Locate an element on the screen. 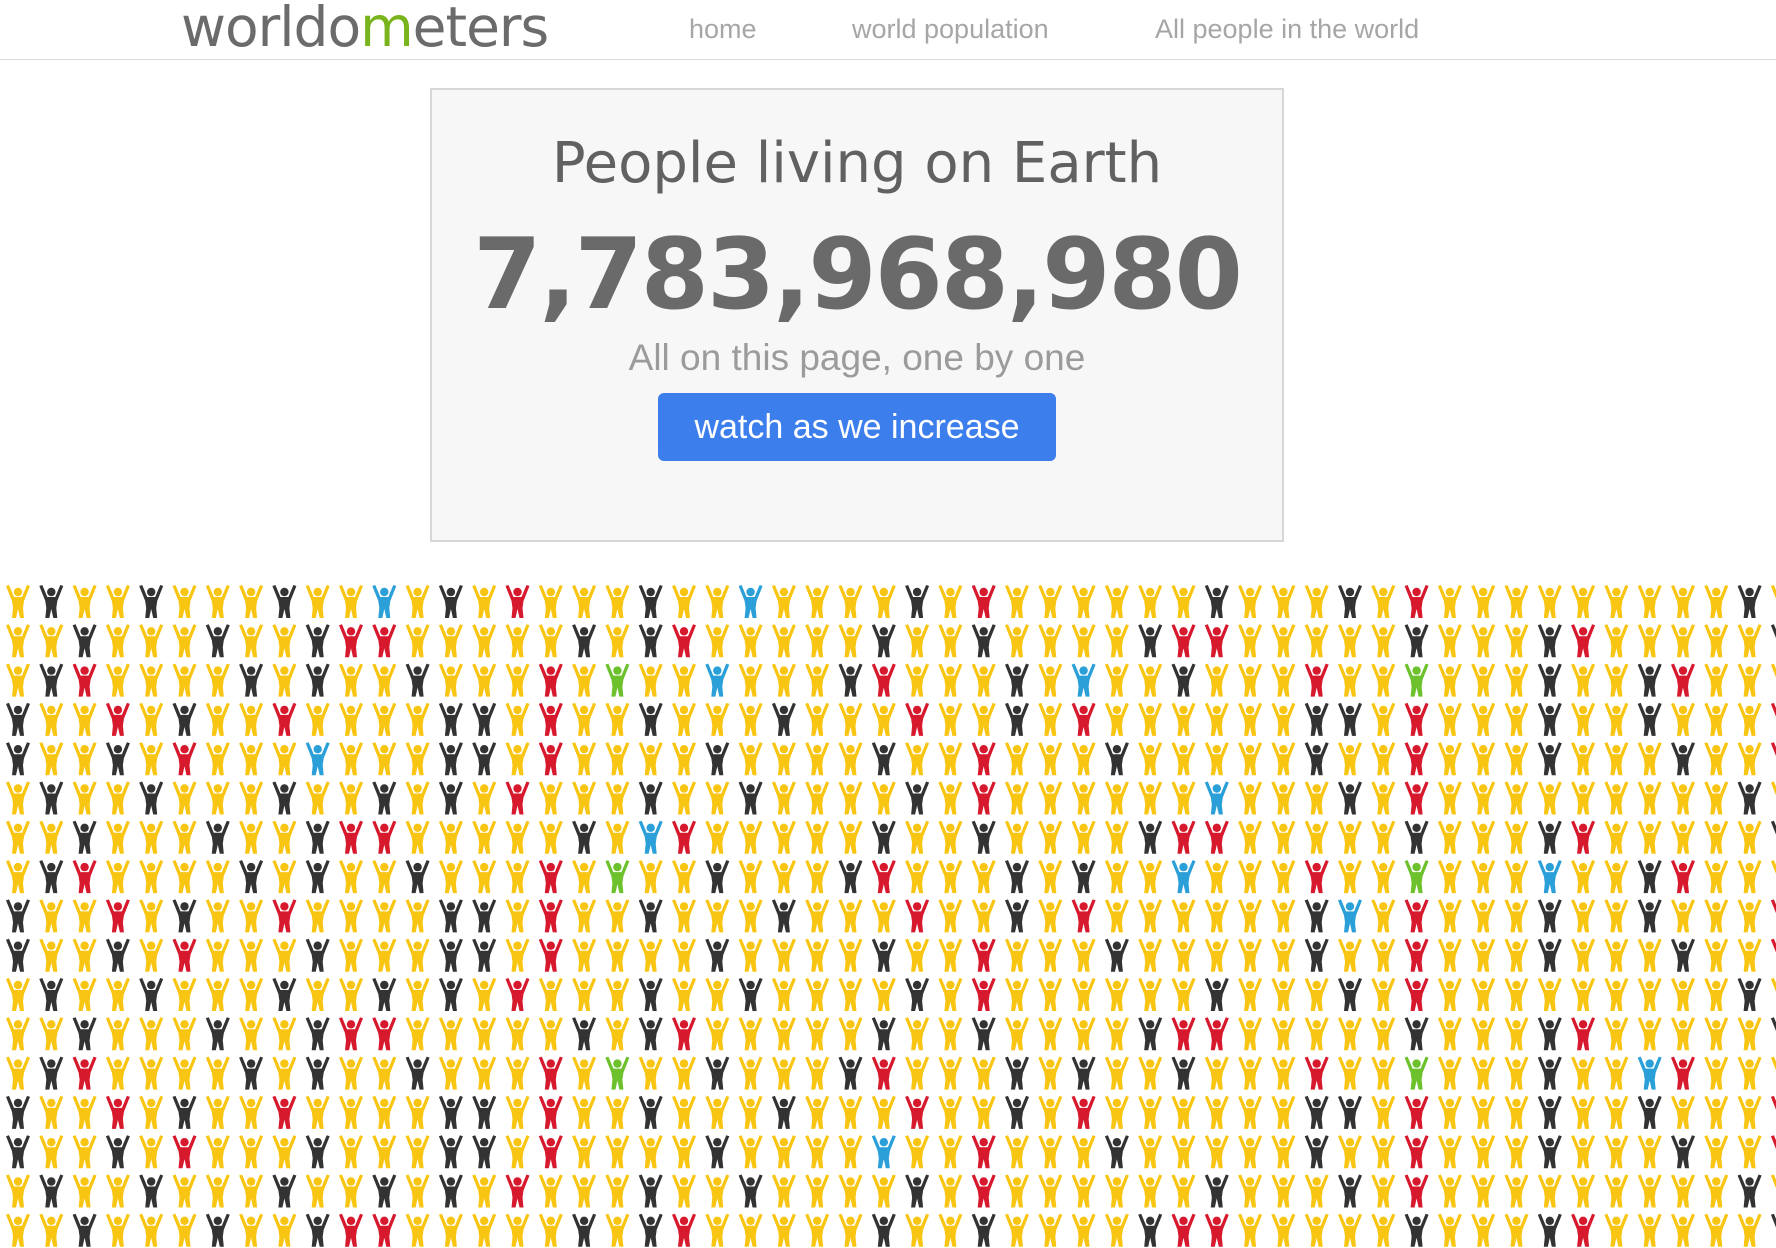 The width and height of the screenshot is (1776, 1248). watch-increase-button: watch as we increase is located at coordinates (857, 427).